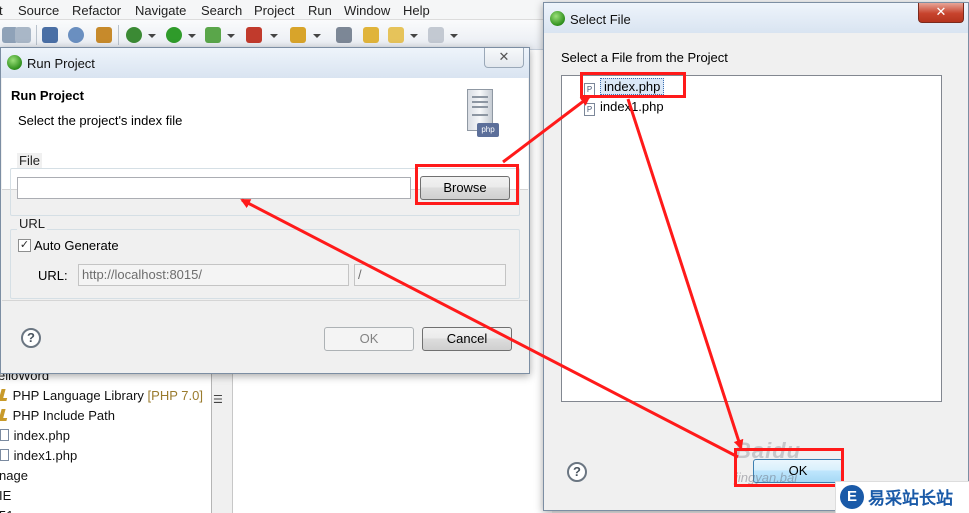  Describe the element at coordinates (436, 35) in the screenshot. I see `forward-icon` at that location.